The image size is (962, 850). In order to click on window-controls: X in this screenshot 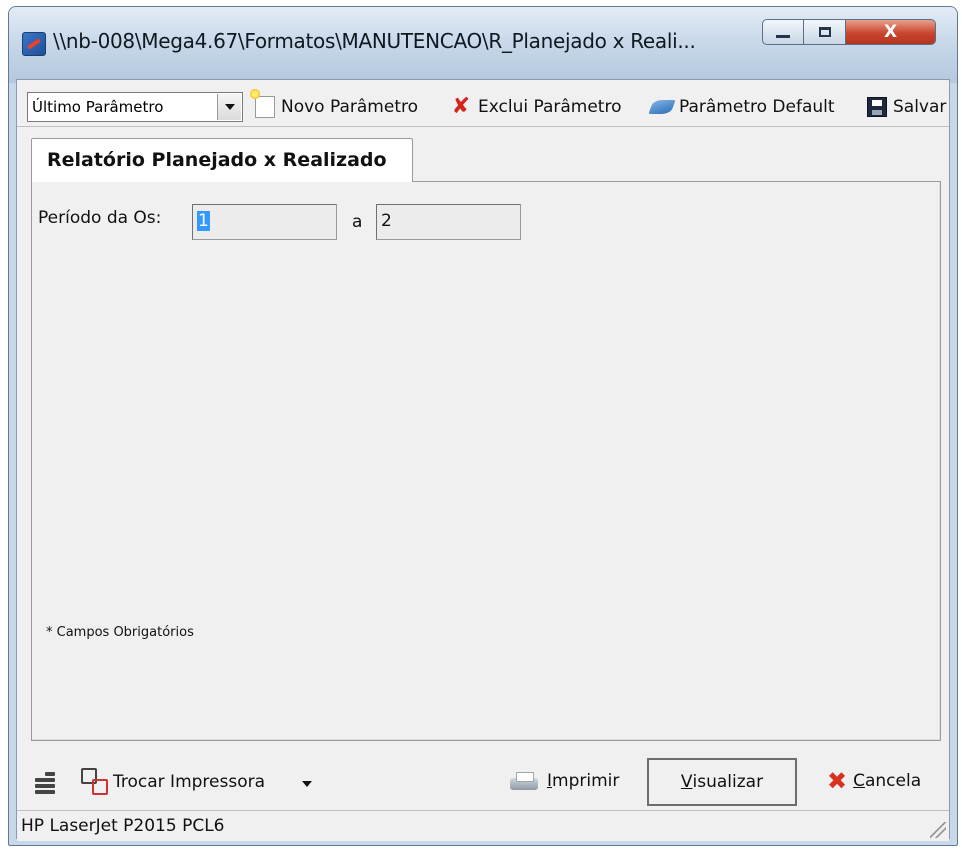, I will do `click(857, 36)`.